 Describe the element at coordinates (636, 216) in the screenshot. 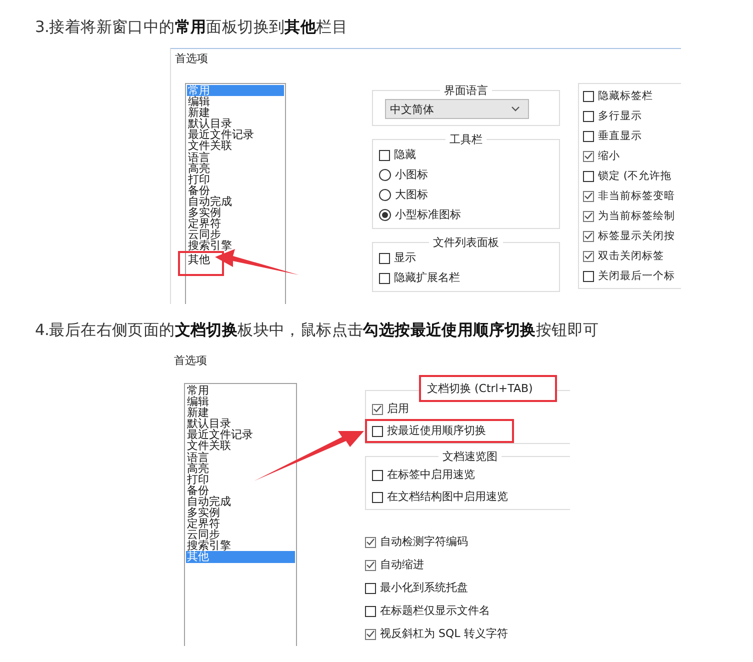

I see `option-label: 为当前标签绘制` at that location.